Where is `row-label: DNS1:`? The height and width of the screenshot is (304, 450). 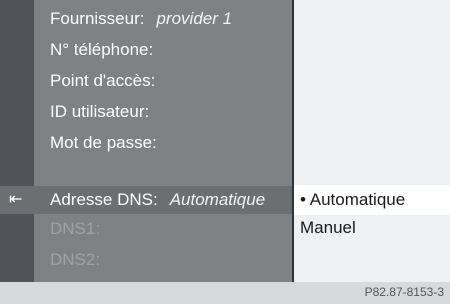 row-label: DNS1: is located at coordinates (75, 228).